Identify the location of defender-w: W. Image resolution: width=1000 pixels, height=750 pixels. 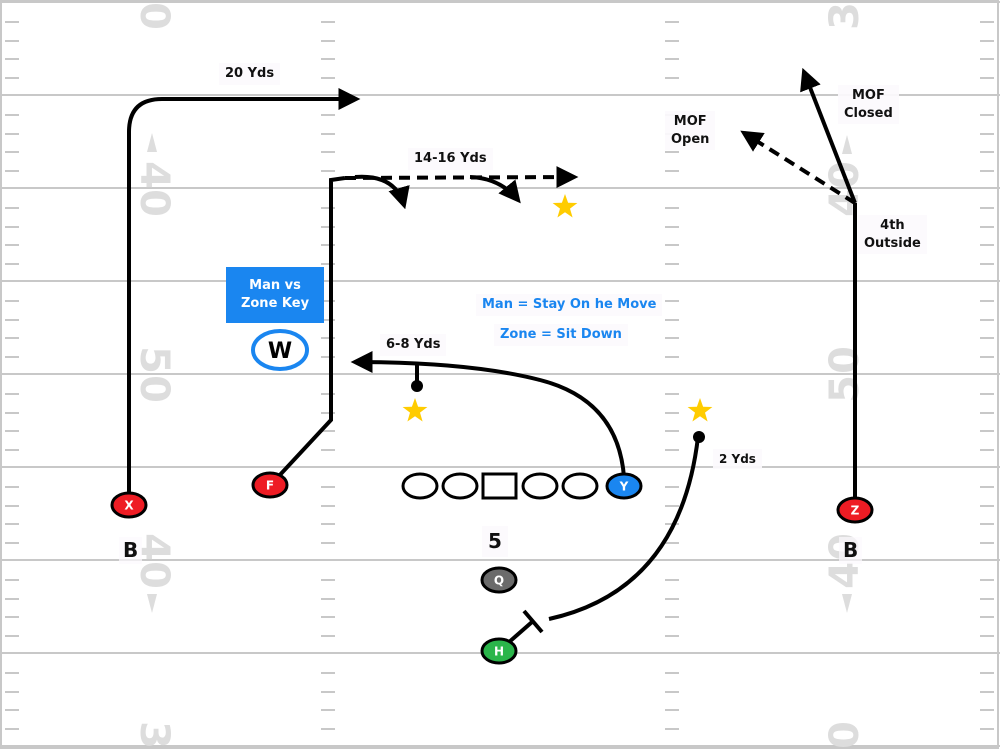
(280, 350).